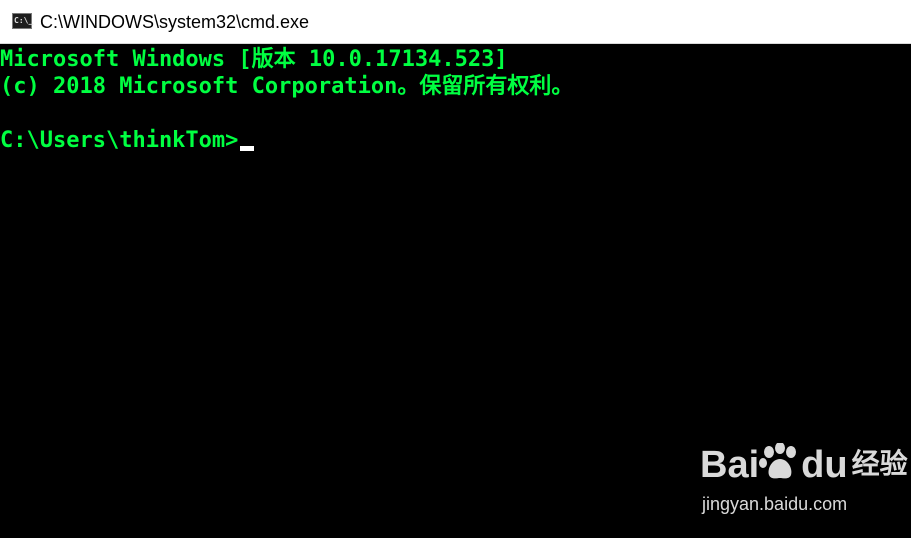 This screenshot has width=911, height=538. I want to click on baidu-logo: Bai du 经验, so click(804, 464).